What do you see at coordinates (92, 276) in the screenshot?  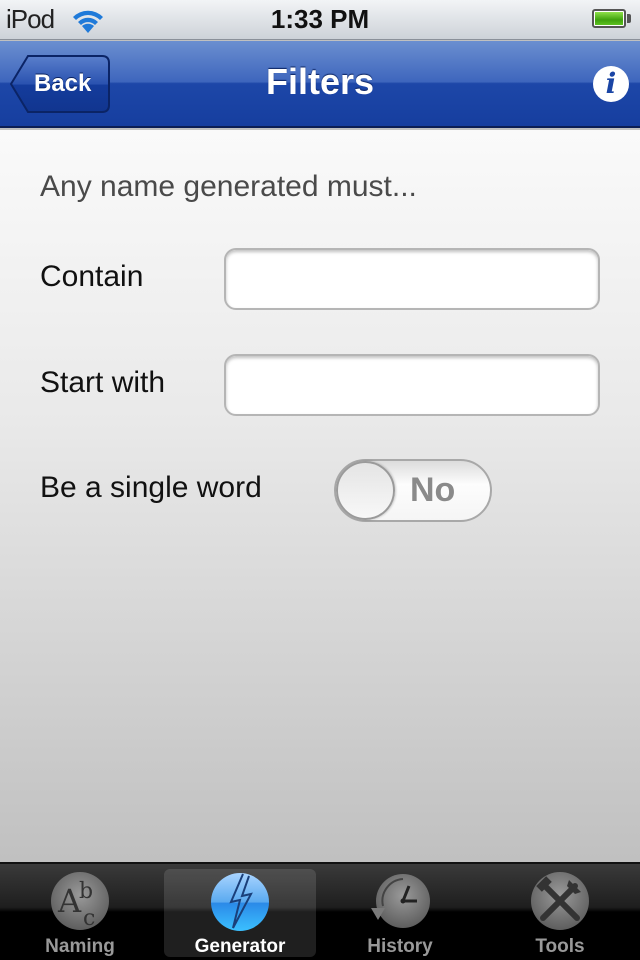 I see `contain-label: Contain` at bounding box center [92, 276].